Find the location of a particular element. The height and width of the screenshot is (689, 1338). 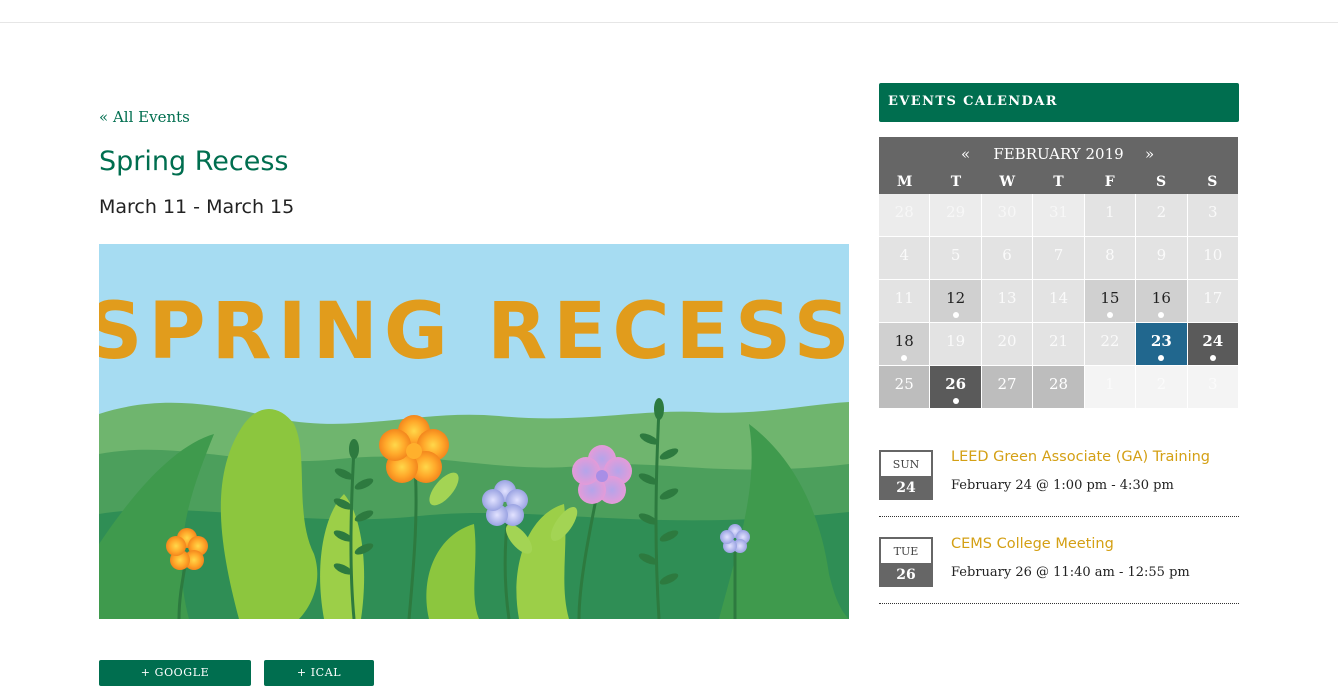

prev-month-button: « is located at coordinates (965, 154).